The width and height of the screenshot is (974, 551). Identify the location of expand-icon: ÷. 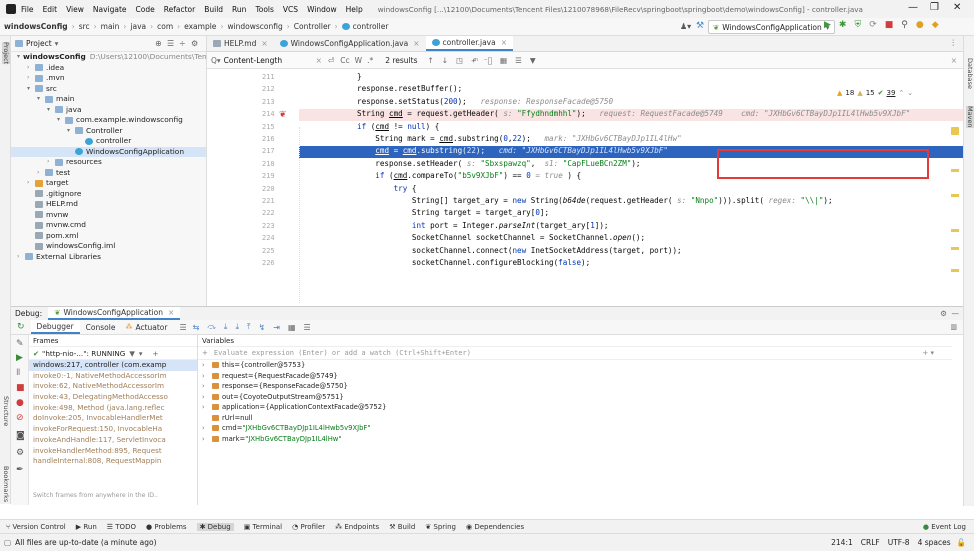
(182, 43).